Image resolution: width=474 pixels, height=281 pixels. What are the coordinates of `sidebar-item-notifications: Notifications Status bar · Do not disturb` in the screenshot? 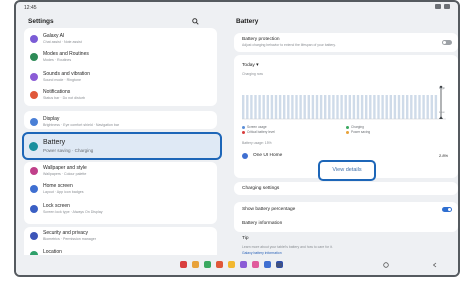 It's located at (118, 98).